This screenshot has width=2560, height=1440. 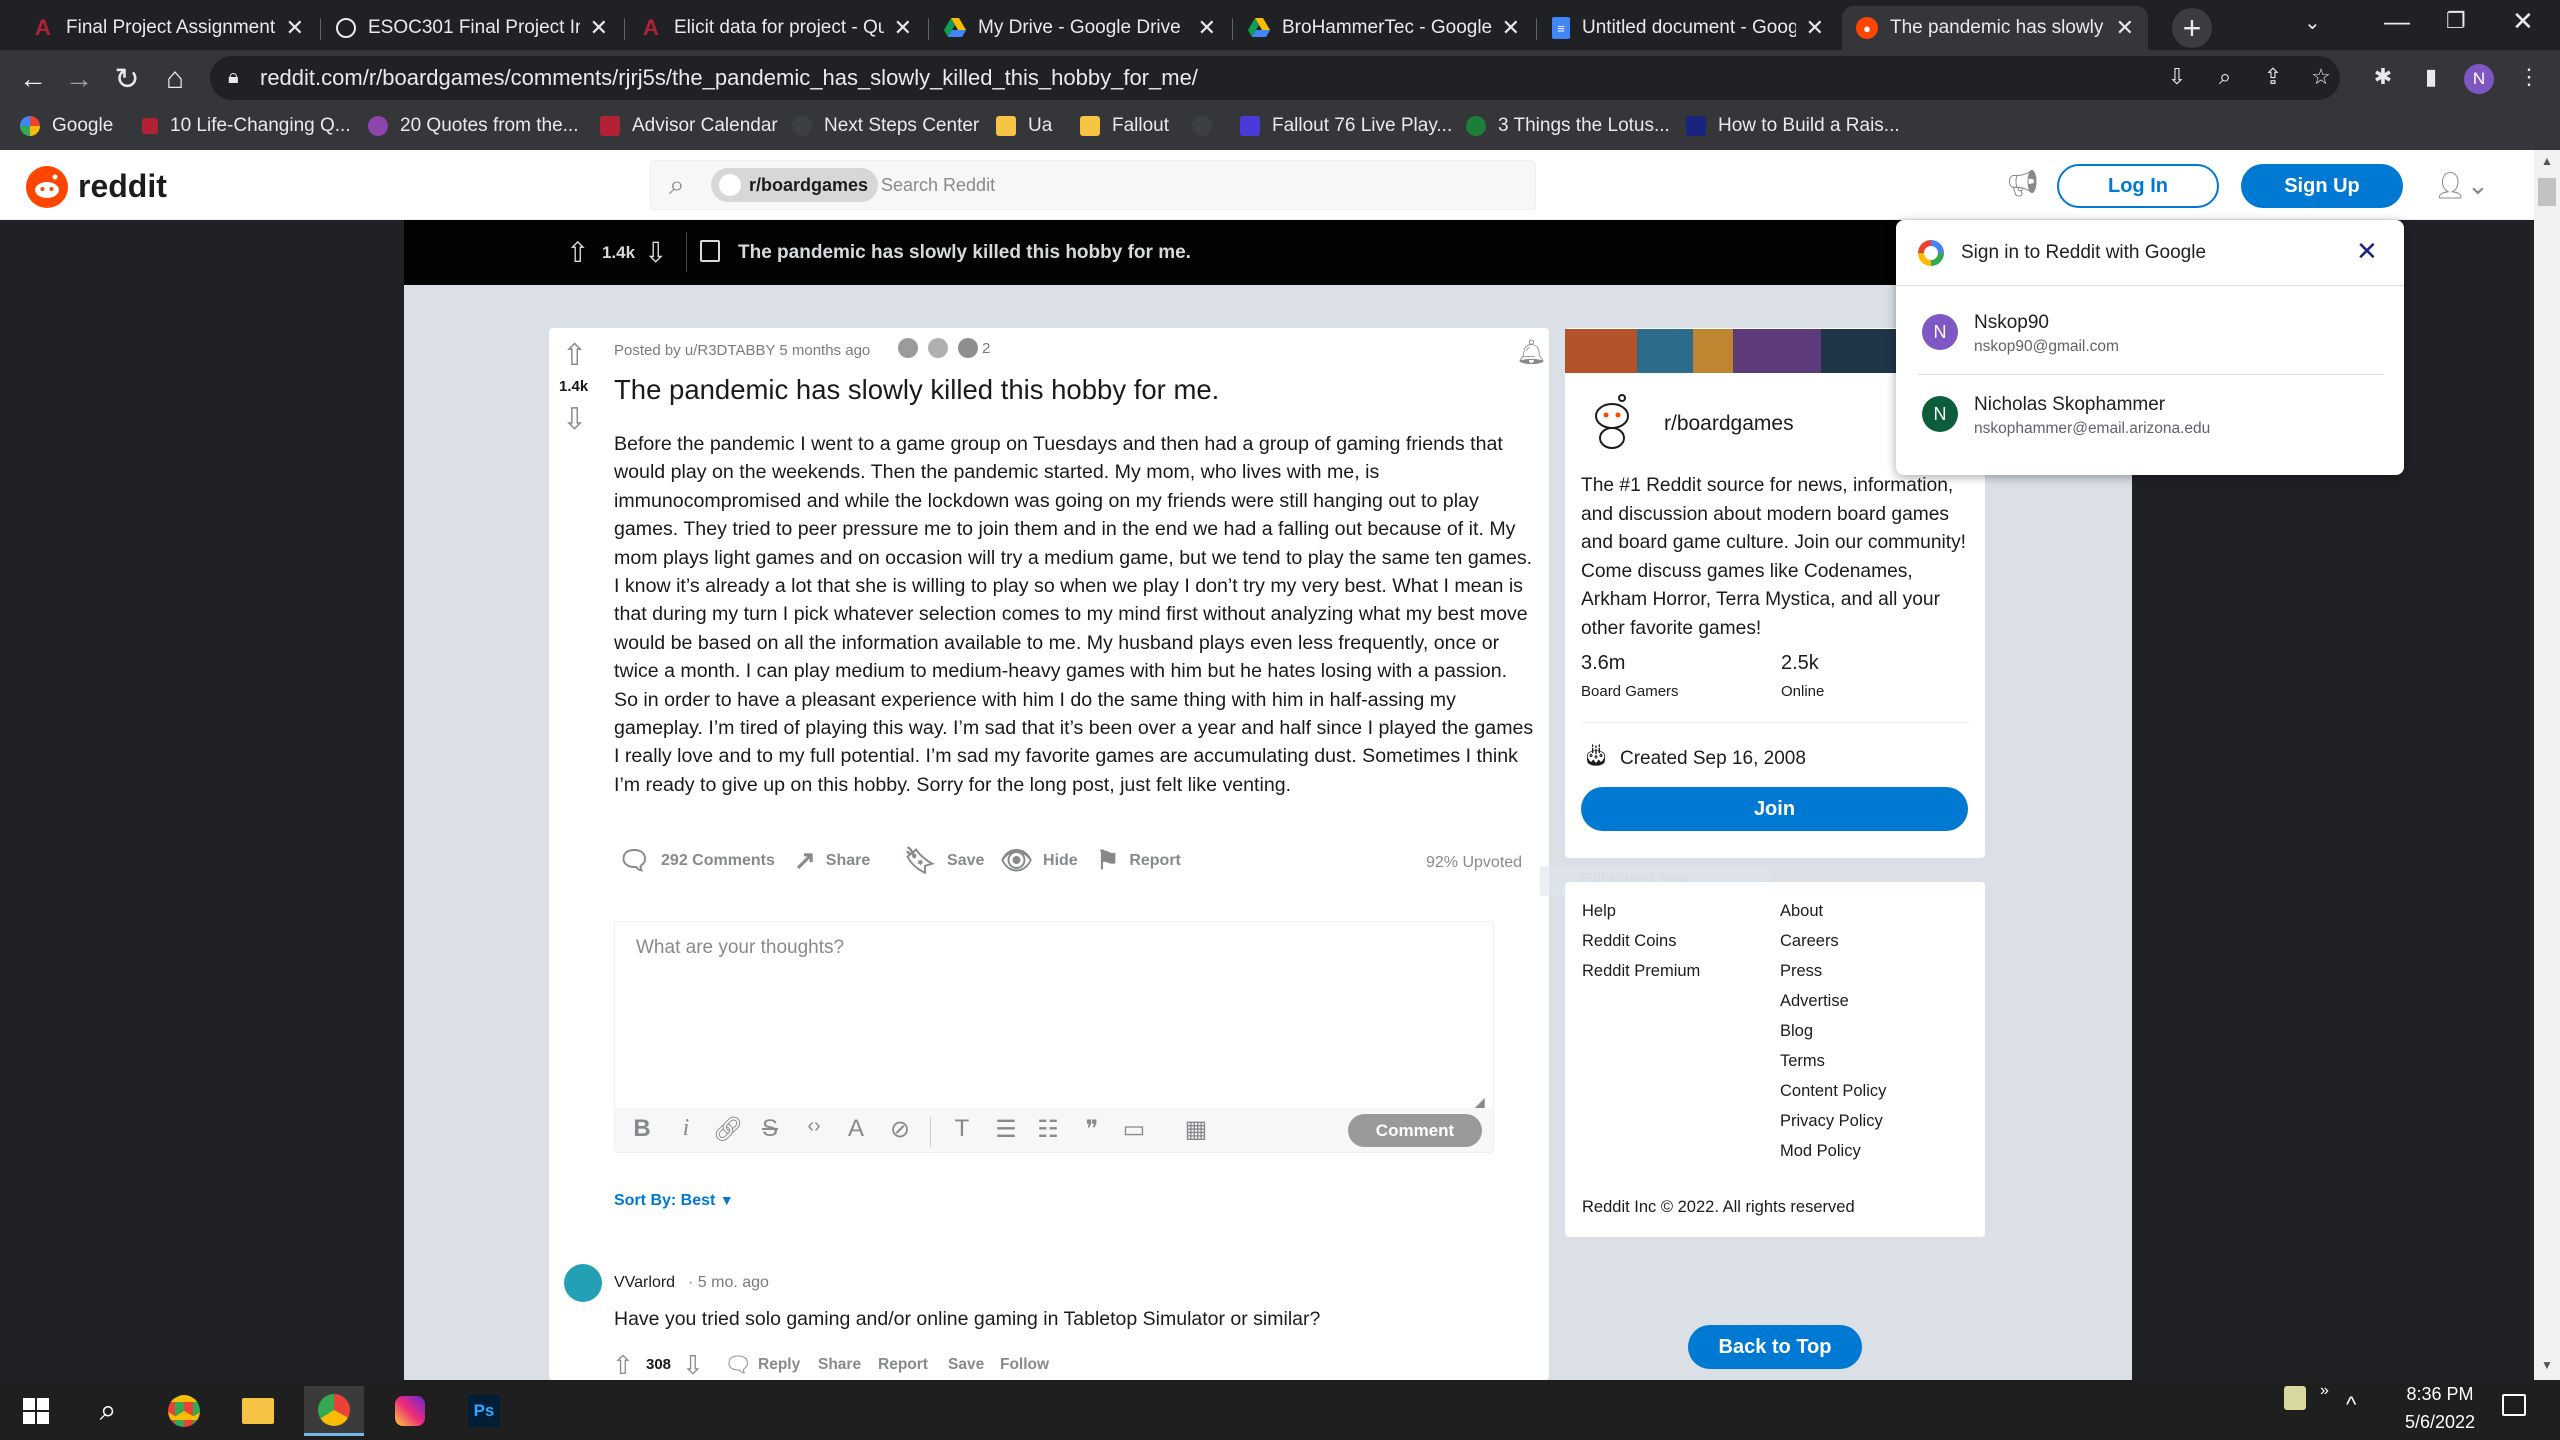 I want to click on user-menu-icon: 👤︎⌄, so click(x=2461, y=185).